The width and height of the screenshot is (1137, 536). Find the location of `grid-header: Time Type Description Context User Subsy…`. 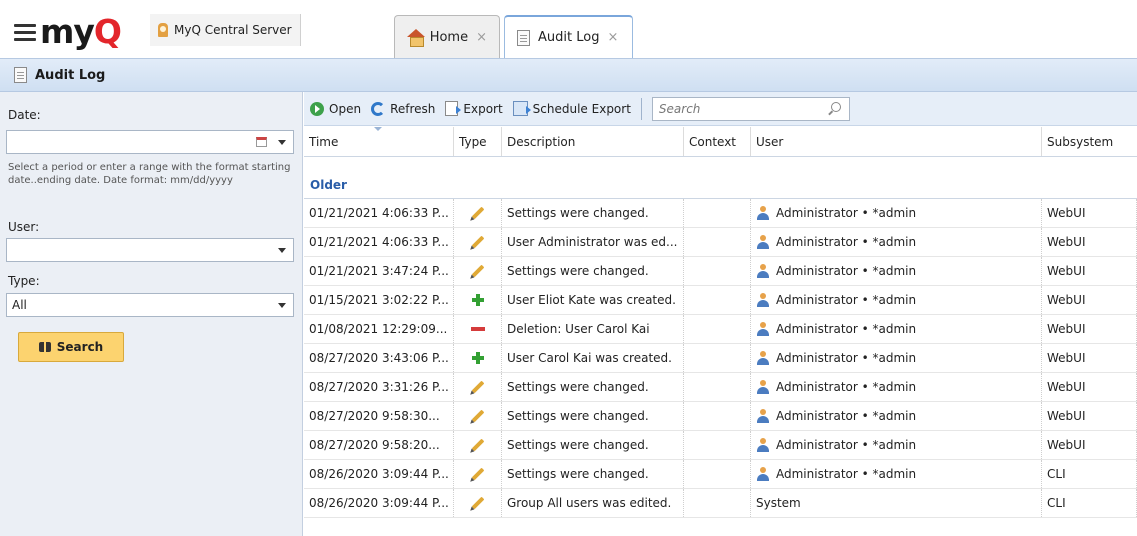

grid-header: Time Type Description Context User Subsy… is located at coordinates (720, 142).